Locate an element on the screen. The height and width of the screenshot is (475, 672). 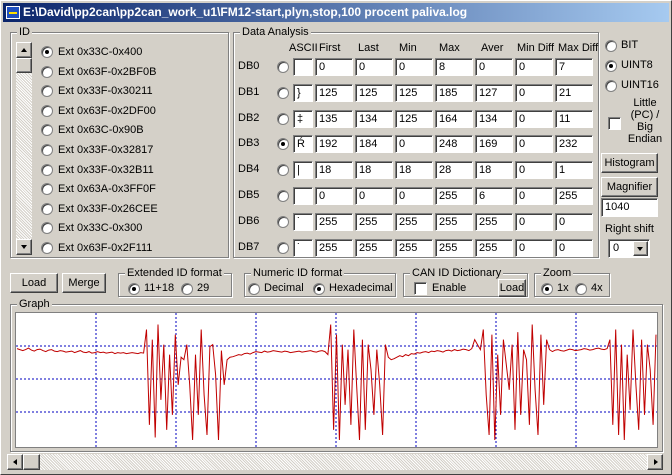
scroll-thumb is located at coordinates (24, 65).